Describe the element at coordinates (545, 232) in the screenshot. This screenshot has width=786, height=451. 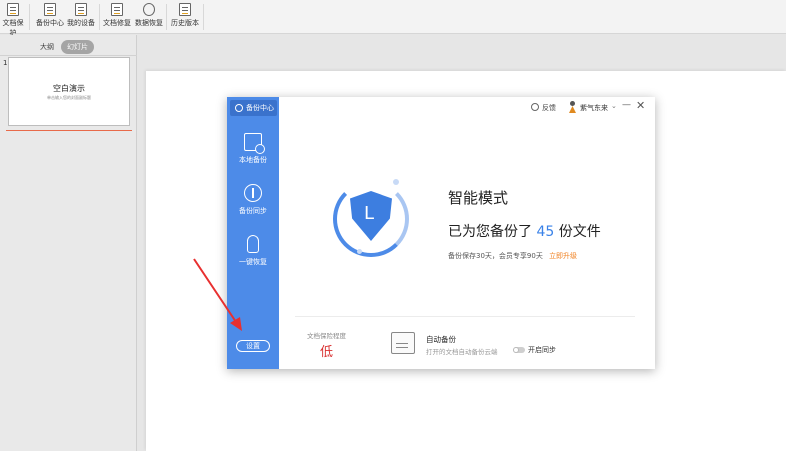
I see `backup-count: 45` at that location.